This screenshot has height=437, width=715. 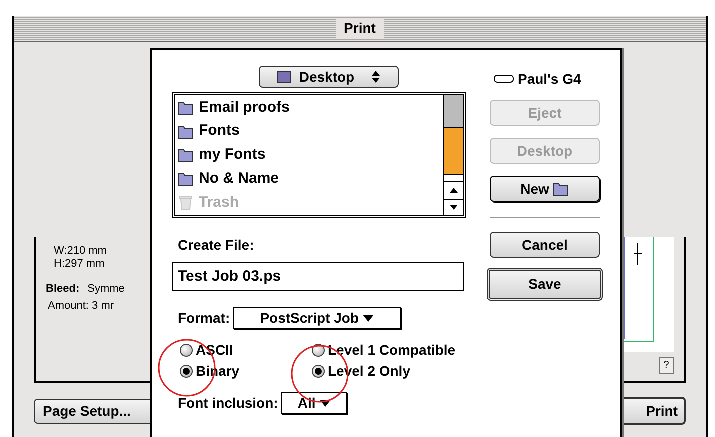 I want to click on file-name-field: Test Job 03.ps, so click(x=318, y=276).